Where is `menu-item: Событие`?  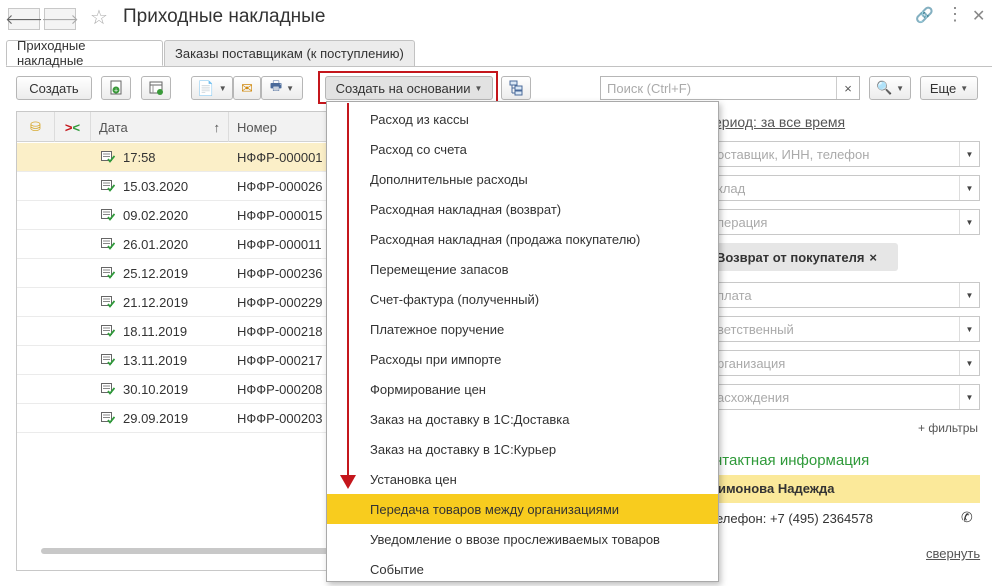
menu-item: Событие is located at coordinates (522, 569).